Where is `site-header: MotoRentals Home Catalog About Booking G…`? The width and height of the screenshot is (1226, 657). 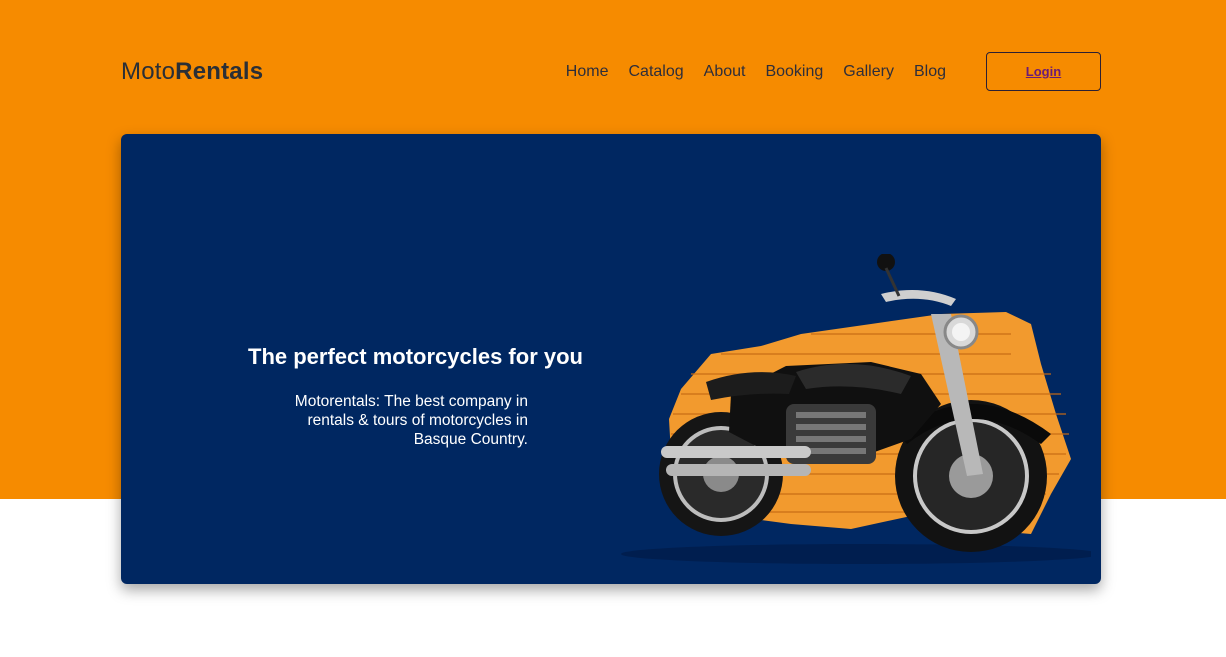
site-header: MotoRentals Home Catalog About Booking G… is located at coordinates (611, 71).